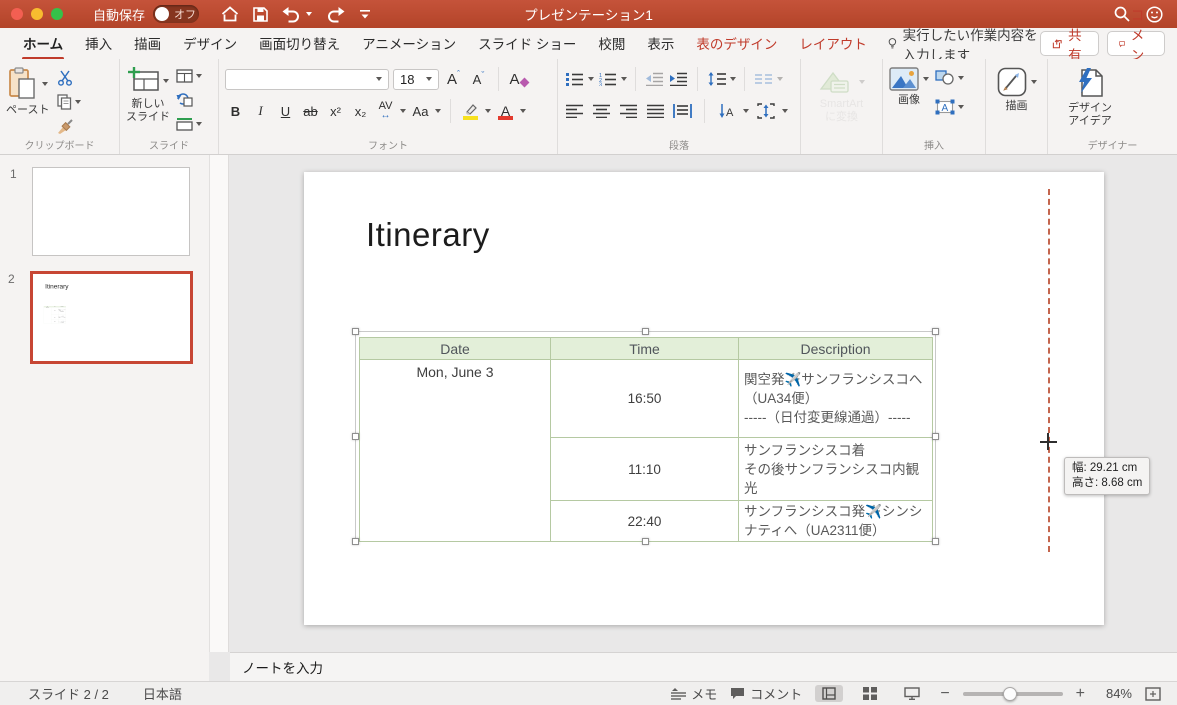  What do you see at coordinates (1135, 45) in the screenshot?
I see `comments-button: コメント` at bounding box center [1135, 45].